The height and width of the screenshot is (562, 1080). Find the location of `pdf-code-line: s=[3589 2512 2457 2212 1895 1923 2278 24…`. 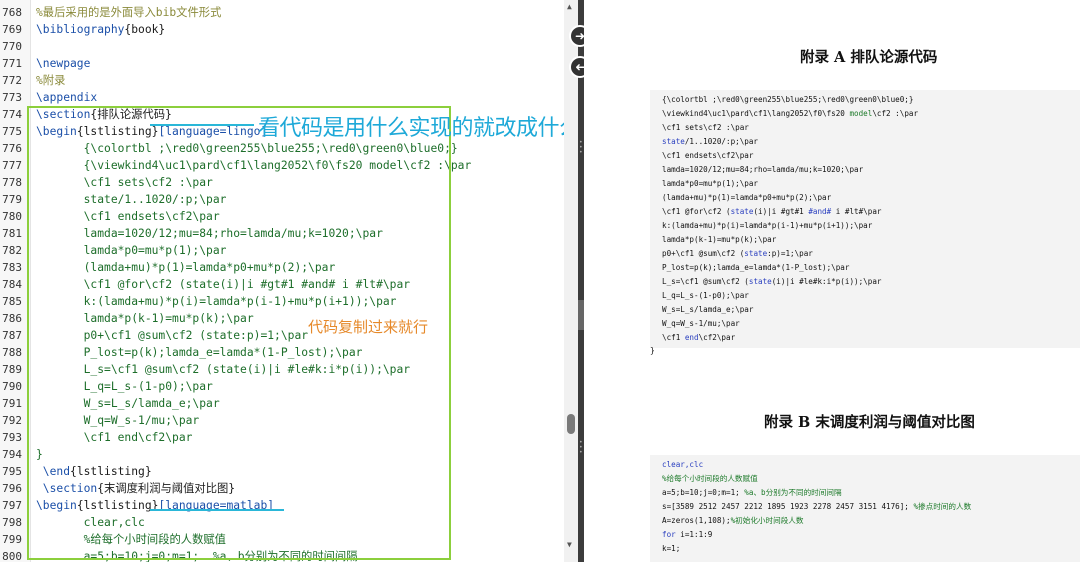

pdf-code-line: s=[3589 2512 2457 2212 1895 1923 2278 24… is located at coordinates (816, 507).